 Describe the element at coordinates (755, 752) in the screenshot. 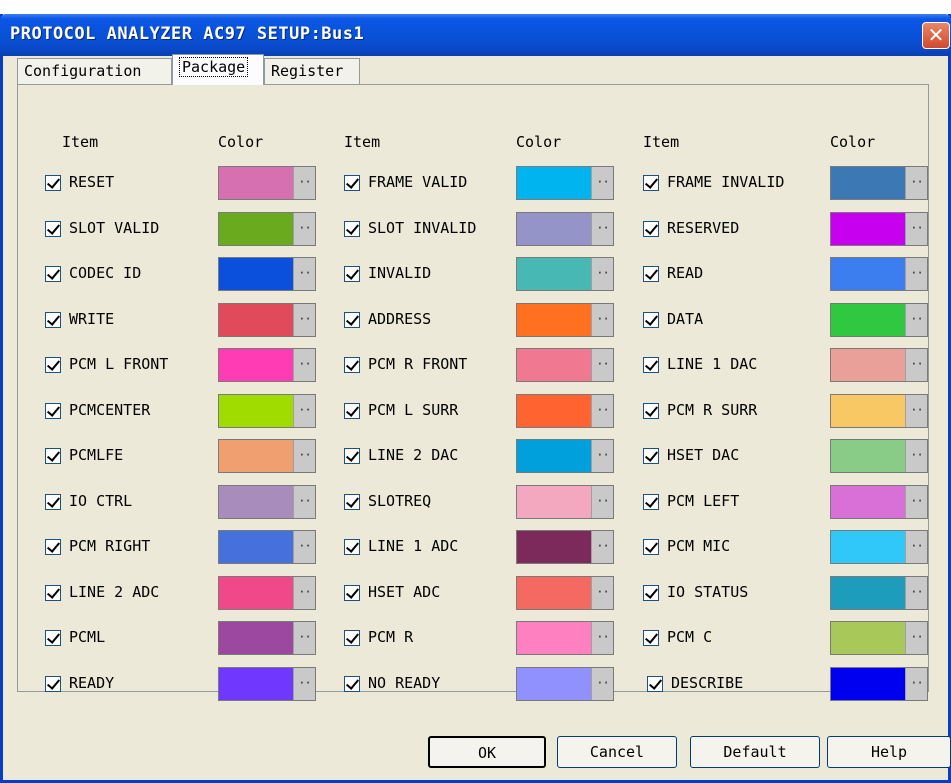

I see `default-button: Default` at that location.